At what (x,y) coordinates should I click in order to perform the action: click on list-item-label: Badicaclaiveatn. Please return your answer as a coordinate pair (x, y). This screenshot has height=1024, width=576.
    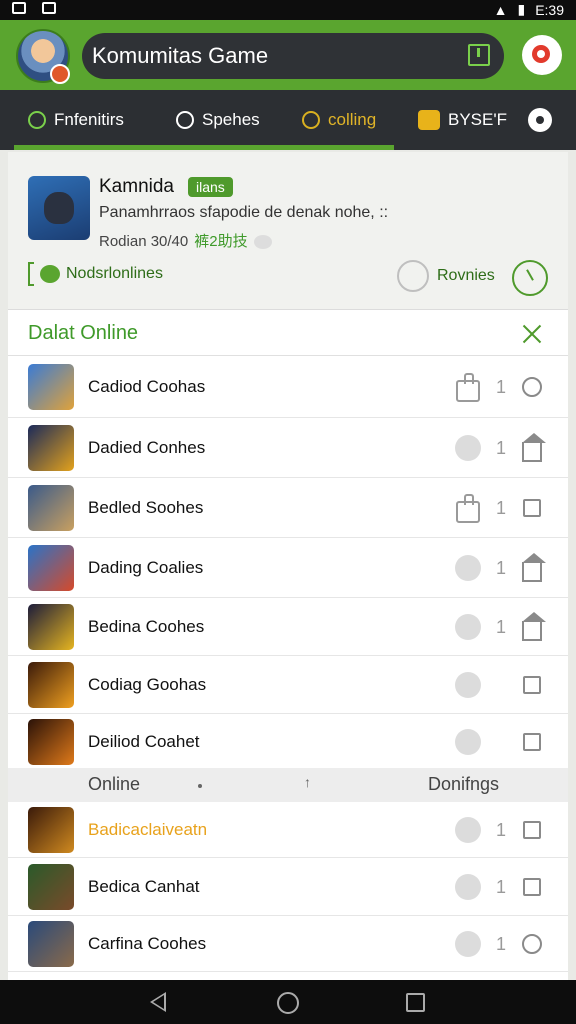
    Looking at the image, I should click on (148, 829).